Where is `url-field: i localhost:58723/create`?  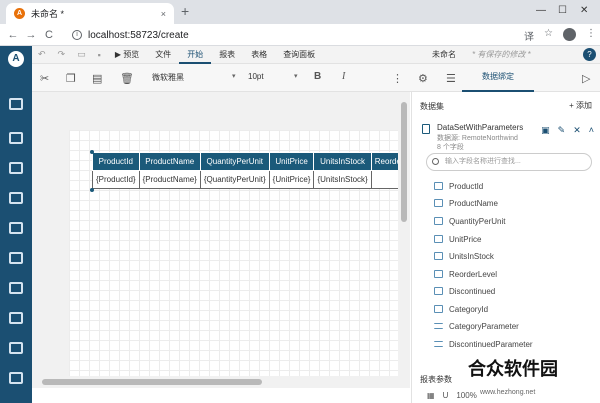
url-field: i localhost:58723/create is located at coordinates (130, 35).